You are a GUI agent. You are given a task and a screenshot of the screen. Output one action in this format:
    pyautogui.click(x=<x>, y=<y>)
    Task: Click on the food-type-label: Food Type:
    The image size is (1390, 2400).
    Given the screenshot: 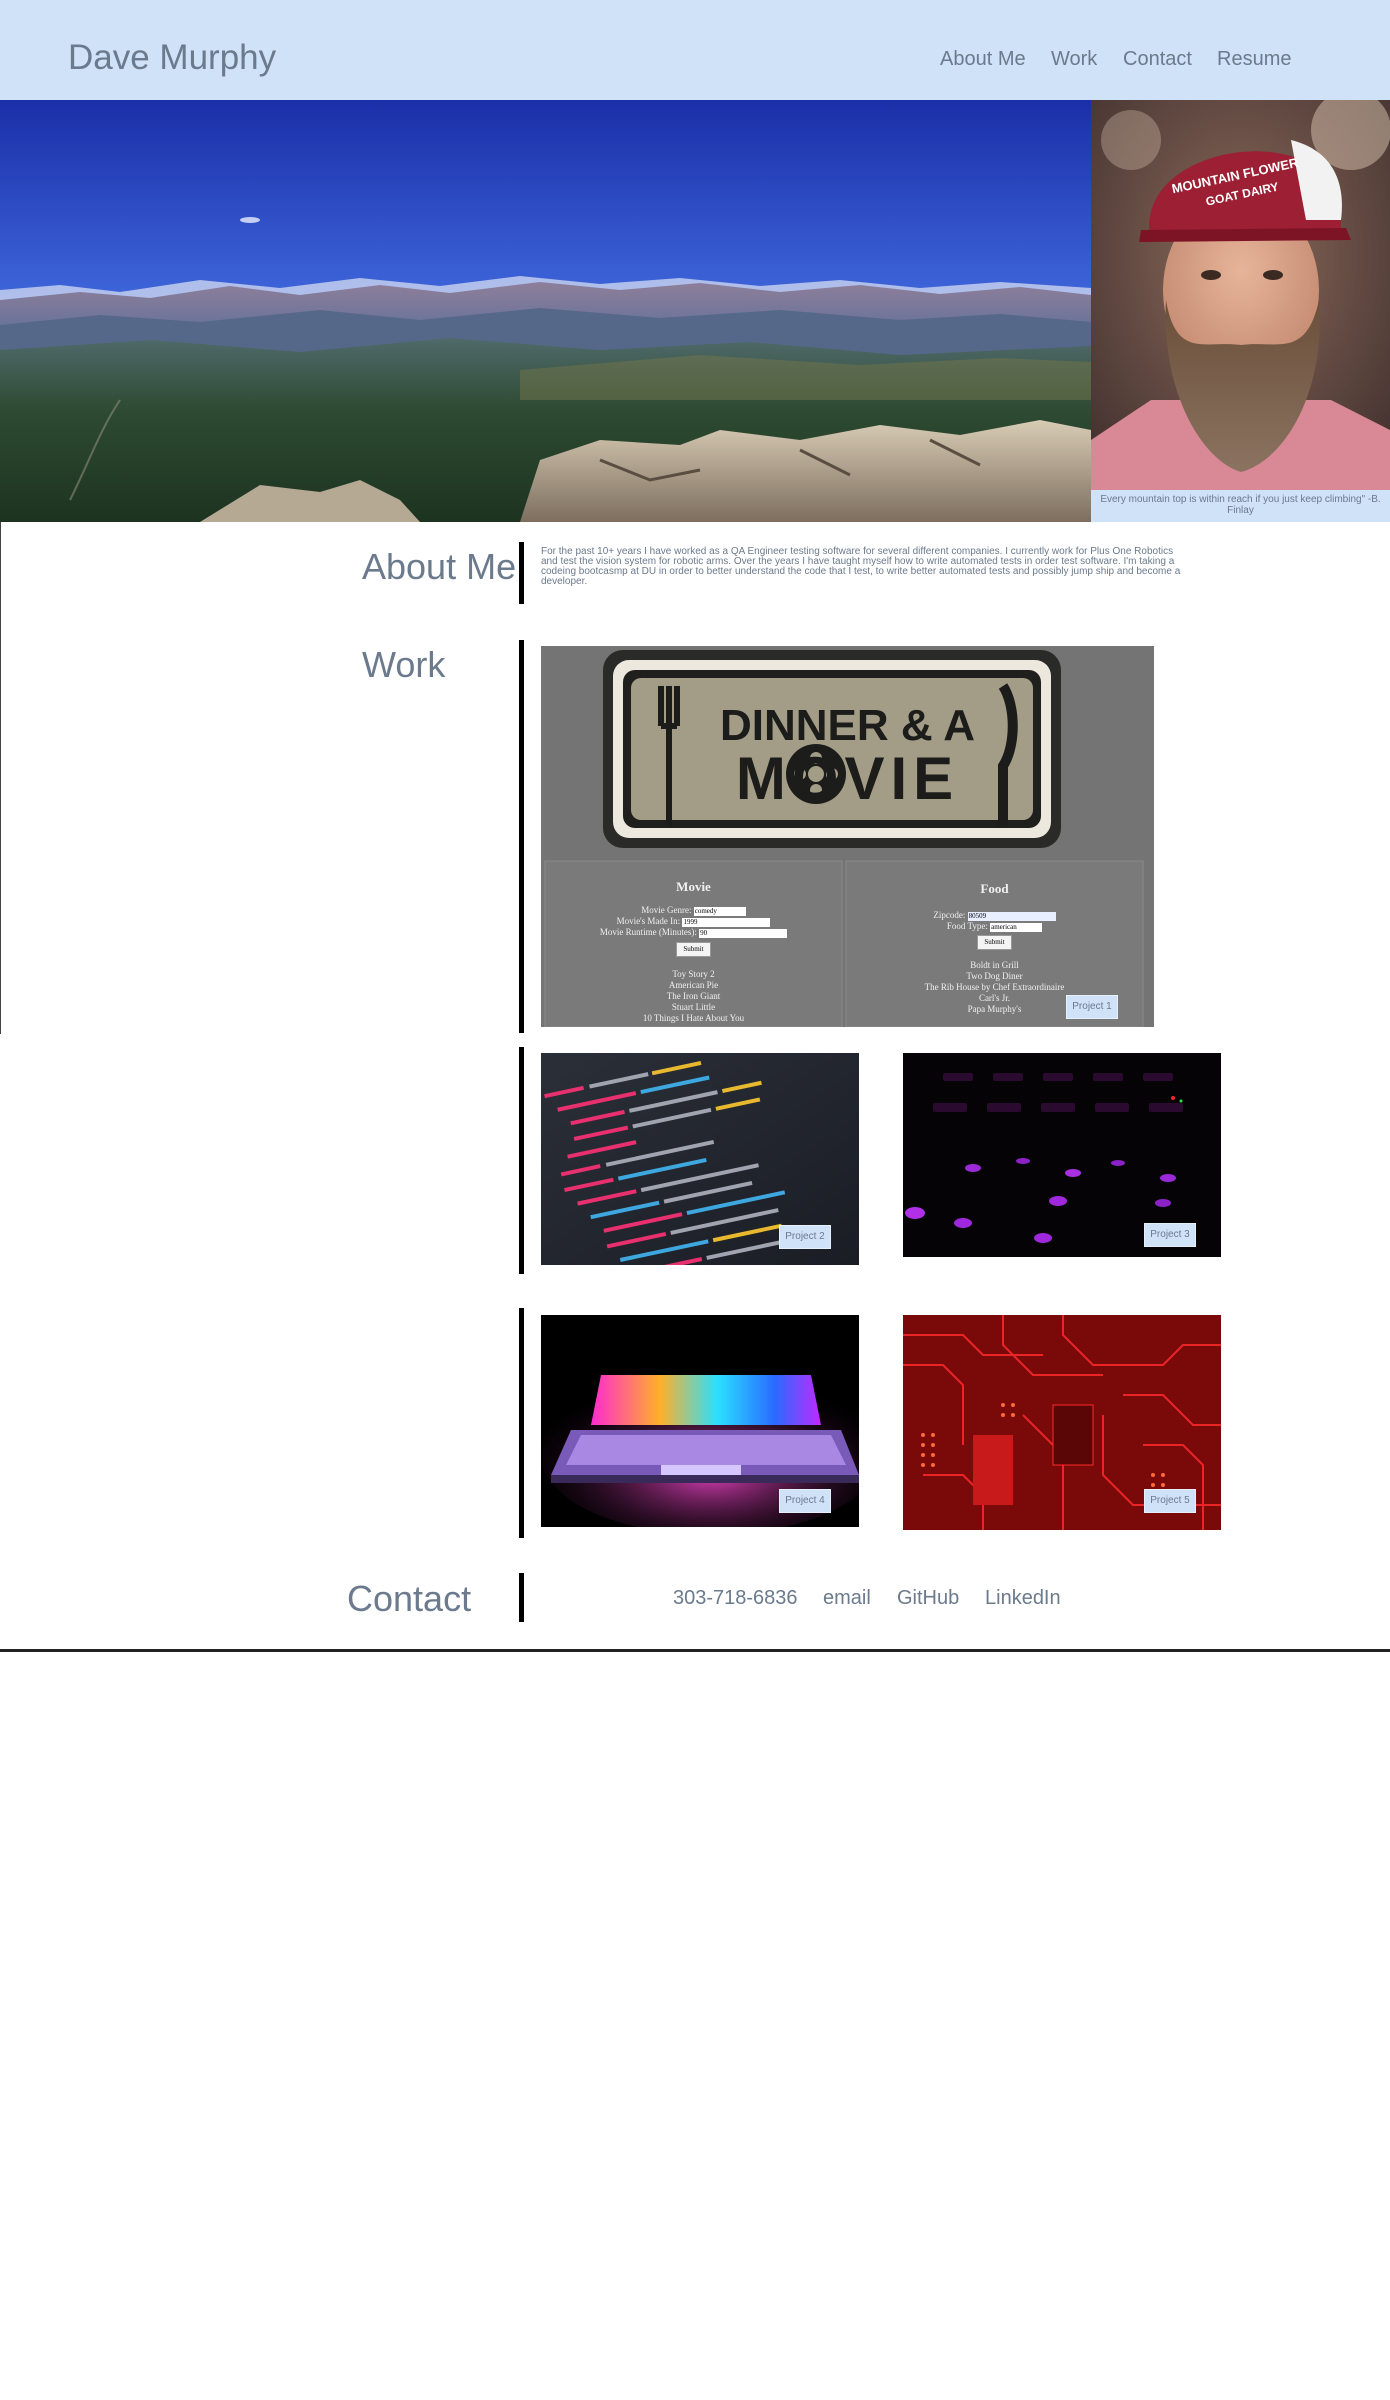 What is the action you would take?
    pyautogui.click(x=967, y=926)
    